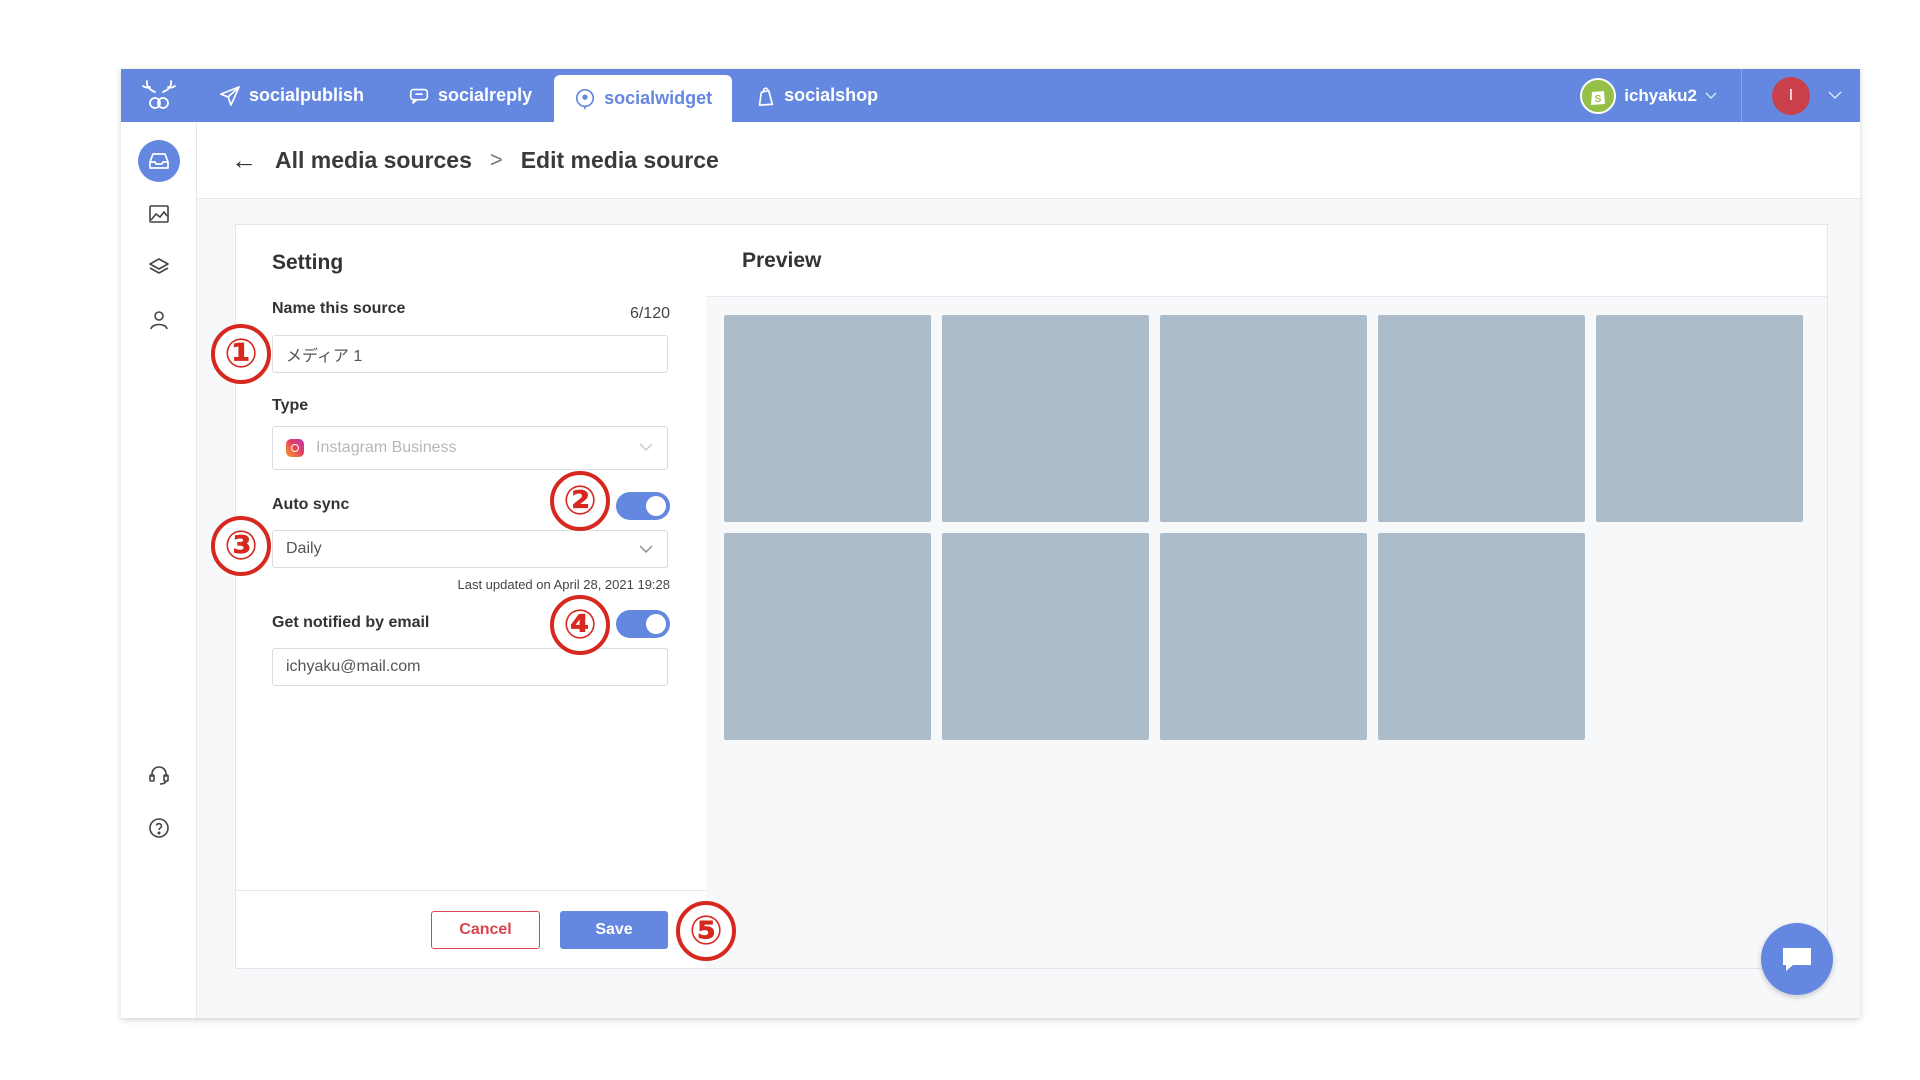  Describe the element at coordinates (339, 308) in the screenshot. I see `name-field-label: Name this source` at that location.